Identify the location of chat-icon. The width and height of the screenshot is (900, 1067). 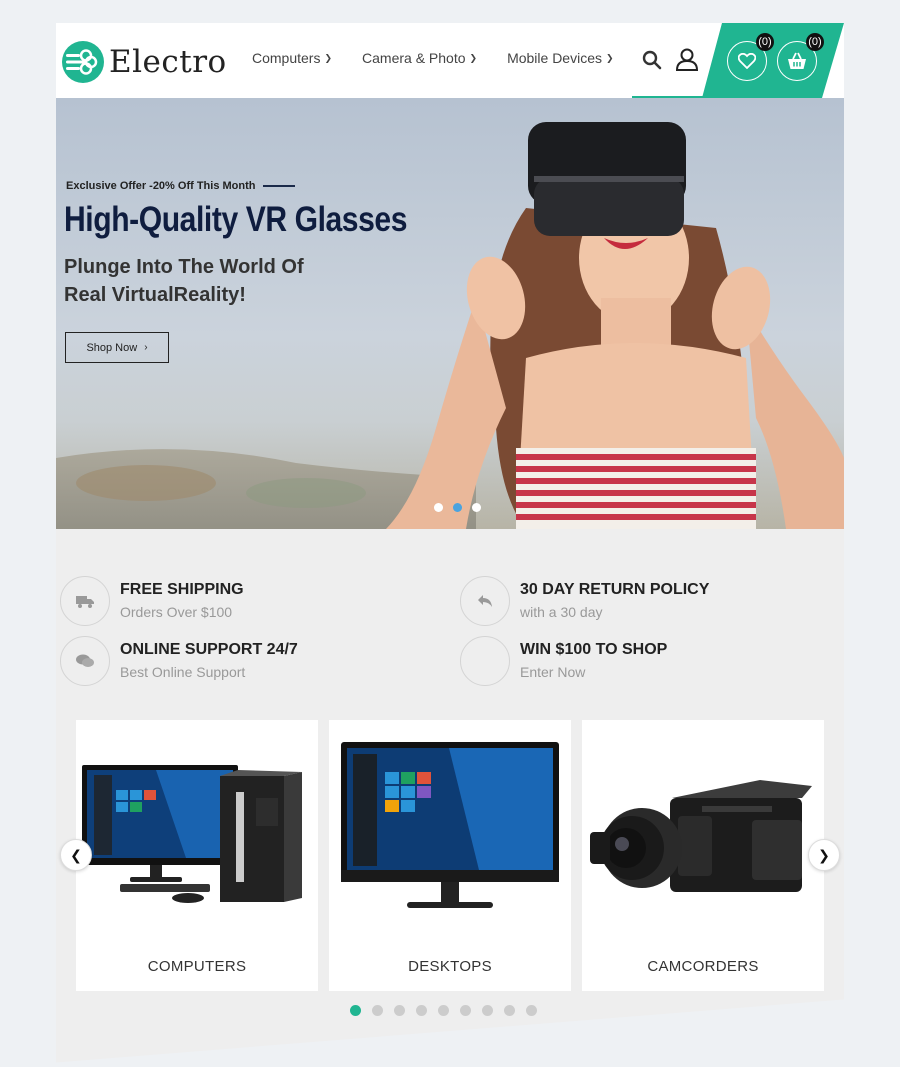
(85, 660).